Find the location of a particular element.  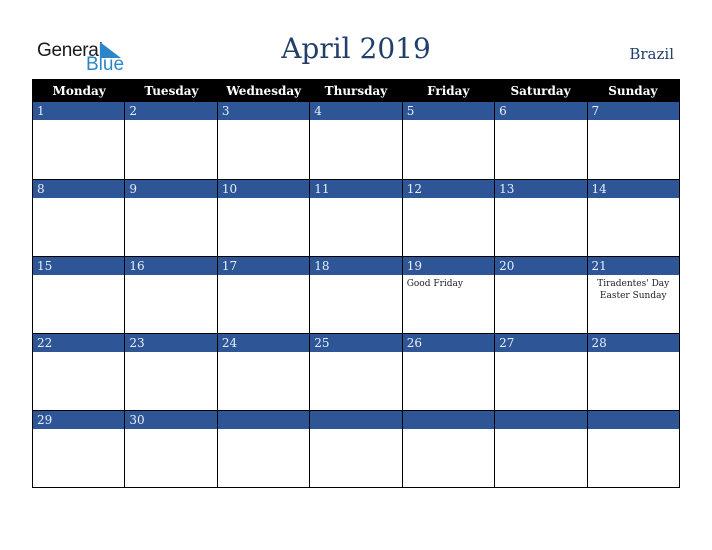

weekday-saturday: Saturday is located at coordinates (540, 91).